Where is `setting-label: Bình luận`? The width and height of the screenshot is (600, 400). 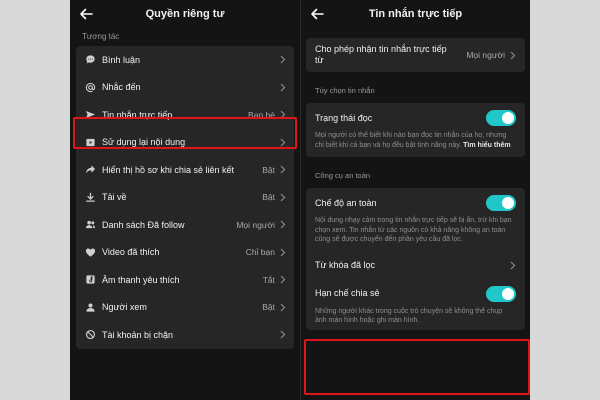
setting-label: Bình luận is located at coordinates (121, 59).